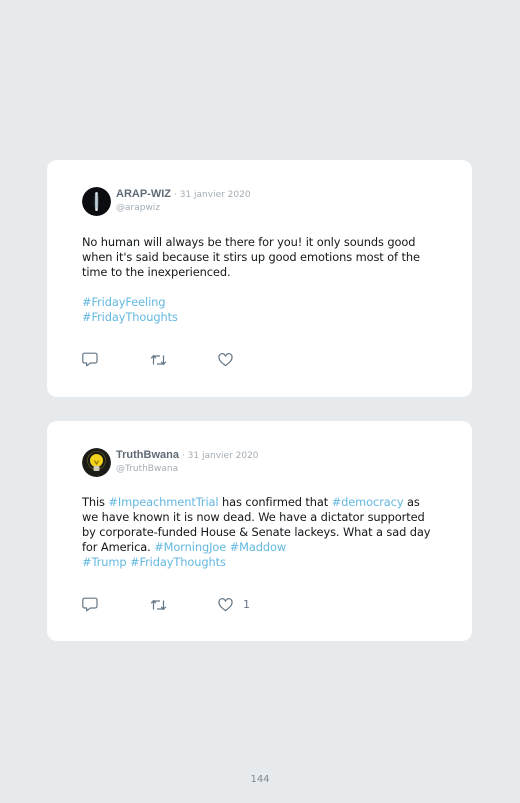 This screenshot has width=520, height=803. Describe the element at coordinates (190, 547) in the screenshot. I see `hashtag-link: #MorningJoe` at that location.